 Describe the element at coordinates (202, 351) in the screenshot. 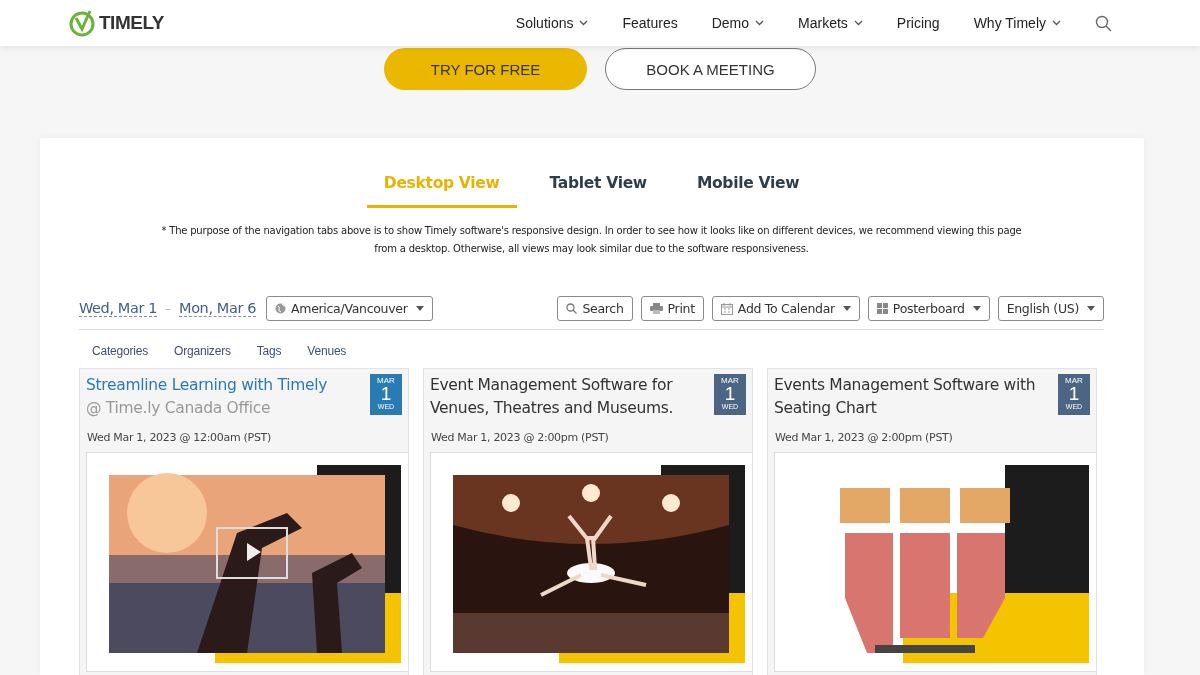

I see `filter-link: Organizers` at that location.